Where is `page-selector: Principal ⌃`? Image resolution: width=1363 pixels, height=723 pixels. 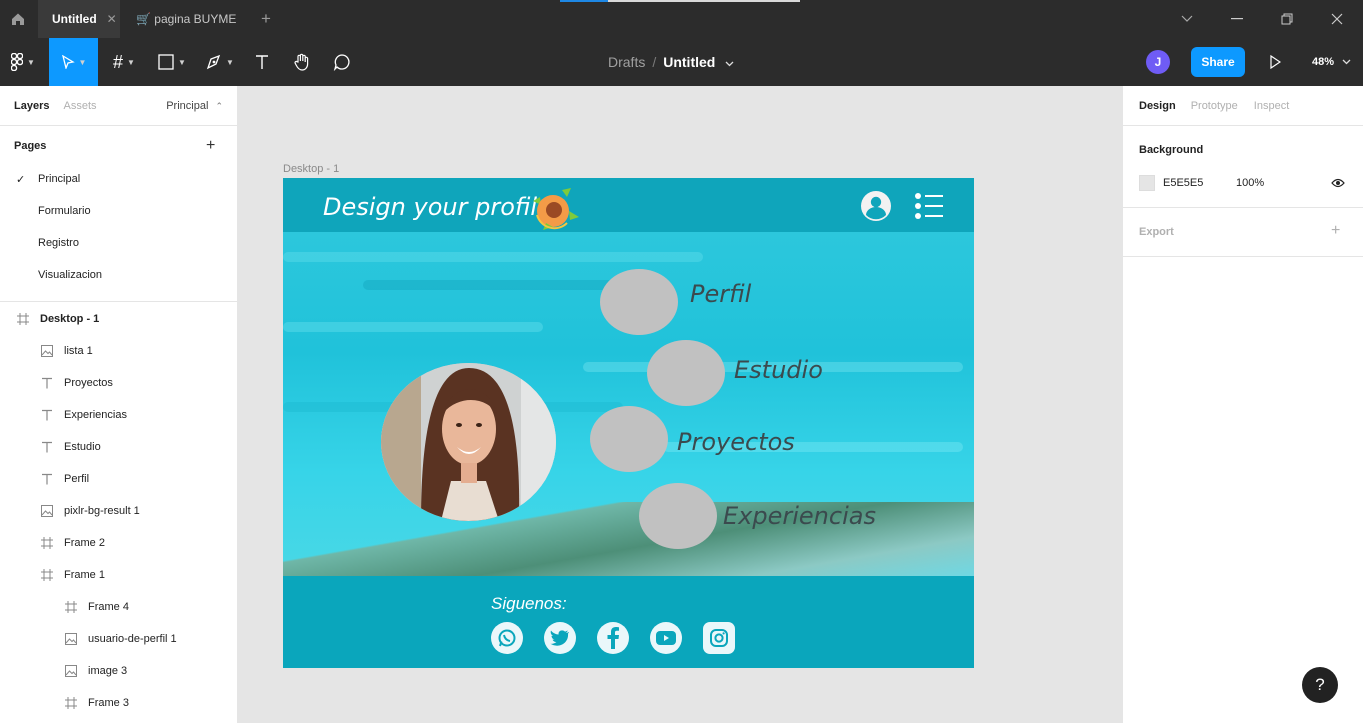
page-selector: Principal ⌃ is located at coordinates (194, 106).